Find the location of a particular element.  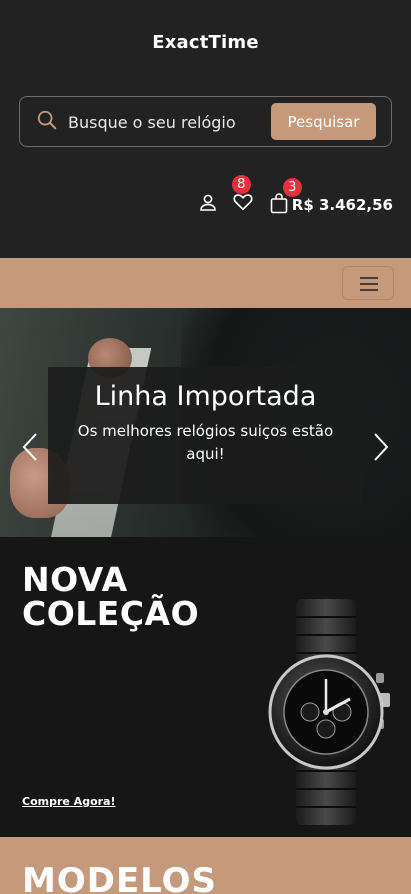

shop-now-link: Compre Agora! is located at coordinates (69, 801).